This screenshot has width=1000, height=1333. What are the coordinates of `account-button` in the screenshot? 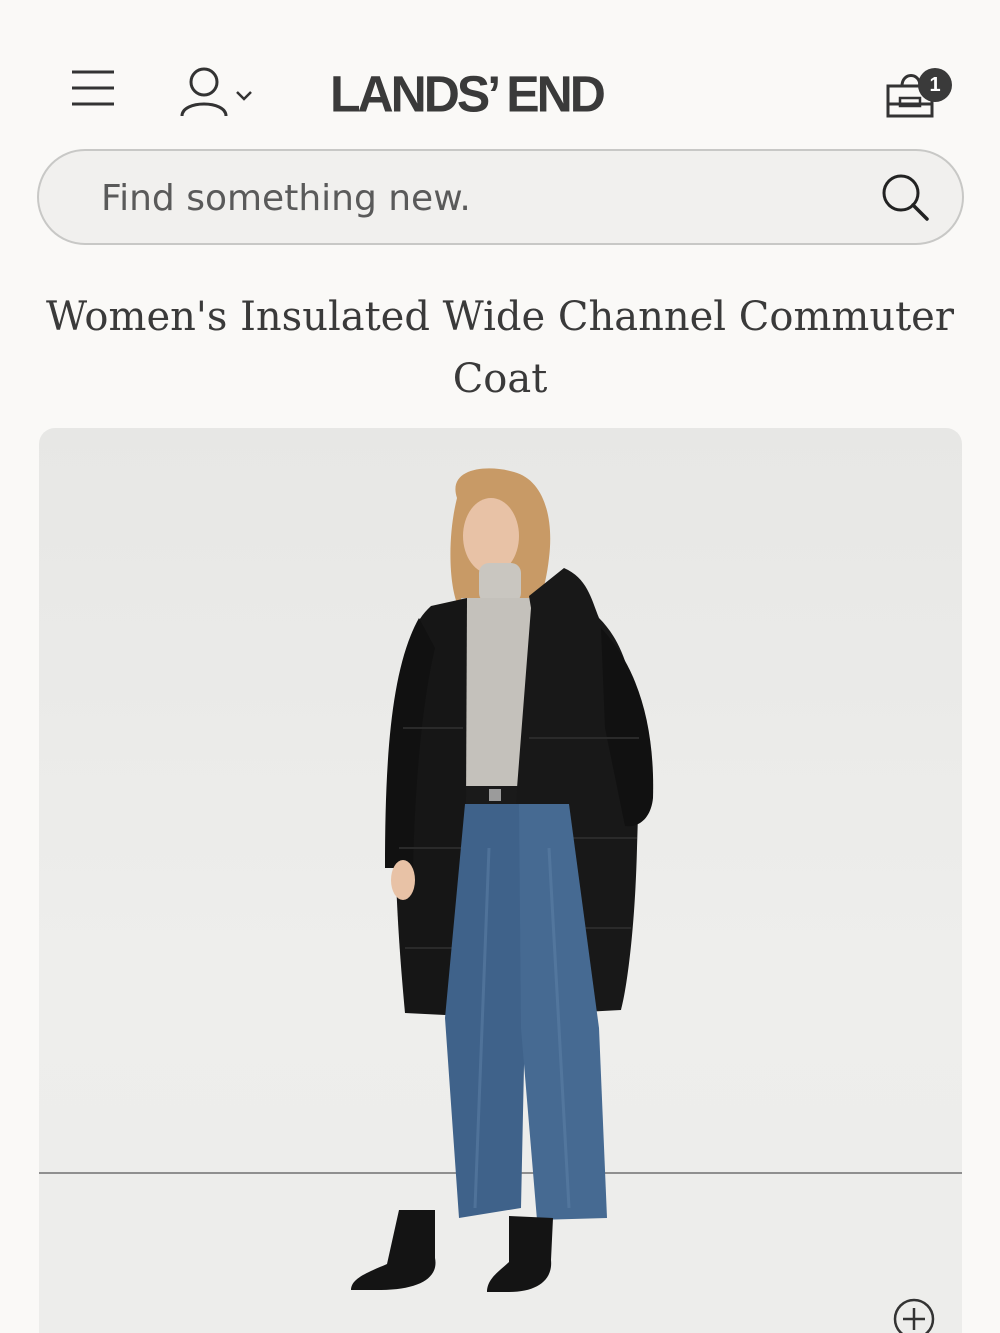 It's located at (218, 92).